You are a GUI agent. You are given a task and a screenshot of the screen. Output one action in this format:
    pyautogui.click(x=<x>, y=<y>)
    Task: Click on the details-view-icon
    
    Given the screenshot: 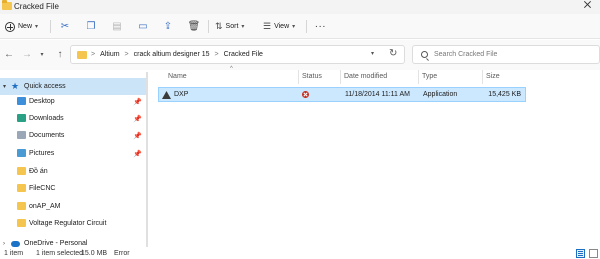 What is the action you would take?
    pyautogui.click(x=580, y=253)
    